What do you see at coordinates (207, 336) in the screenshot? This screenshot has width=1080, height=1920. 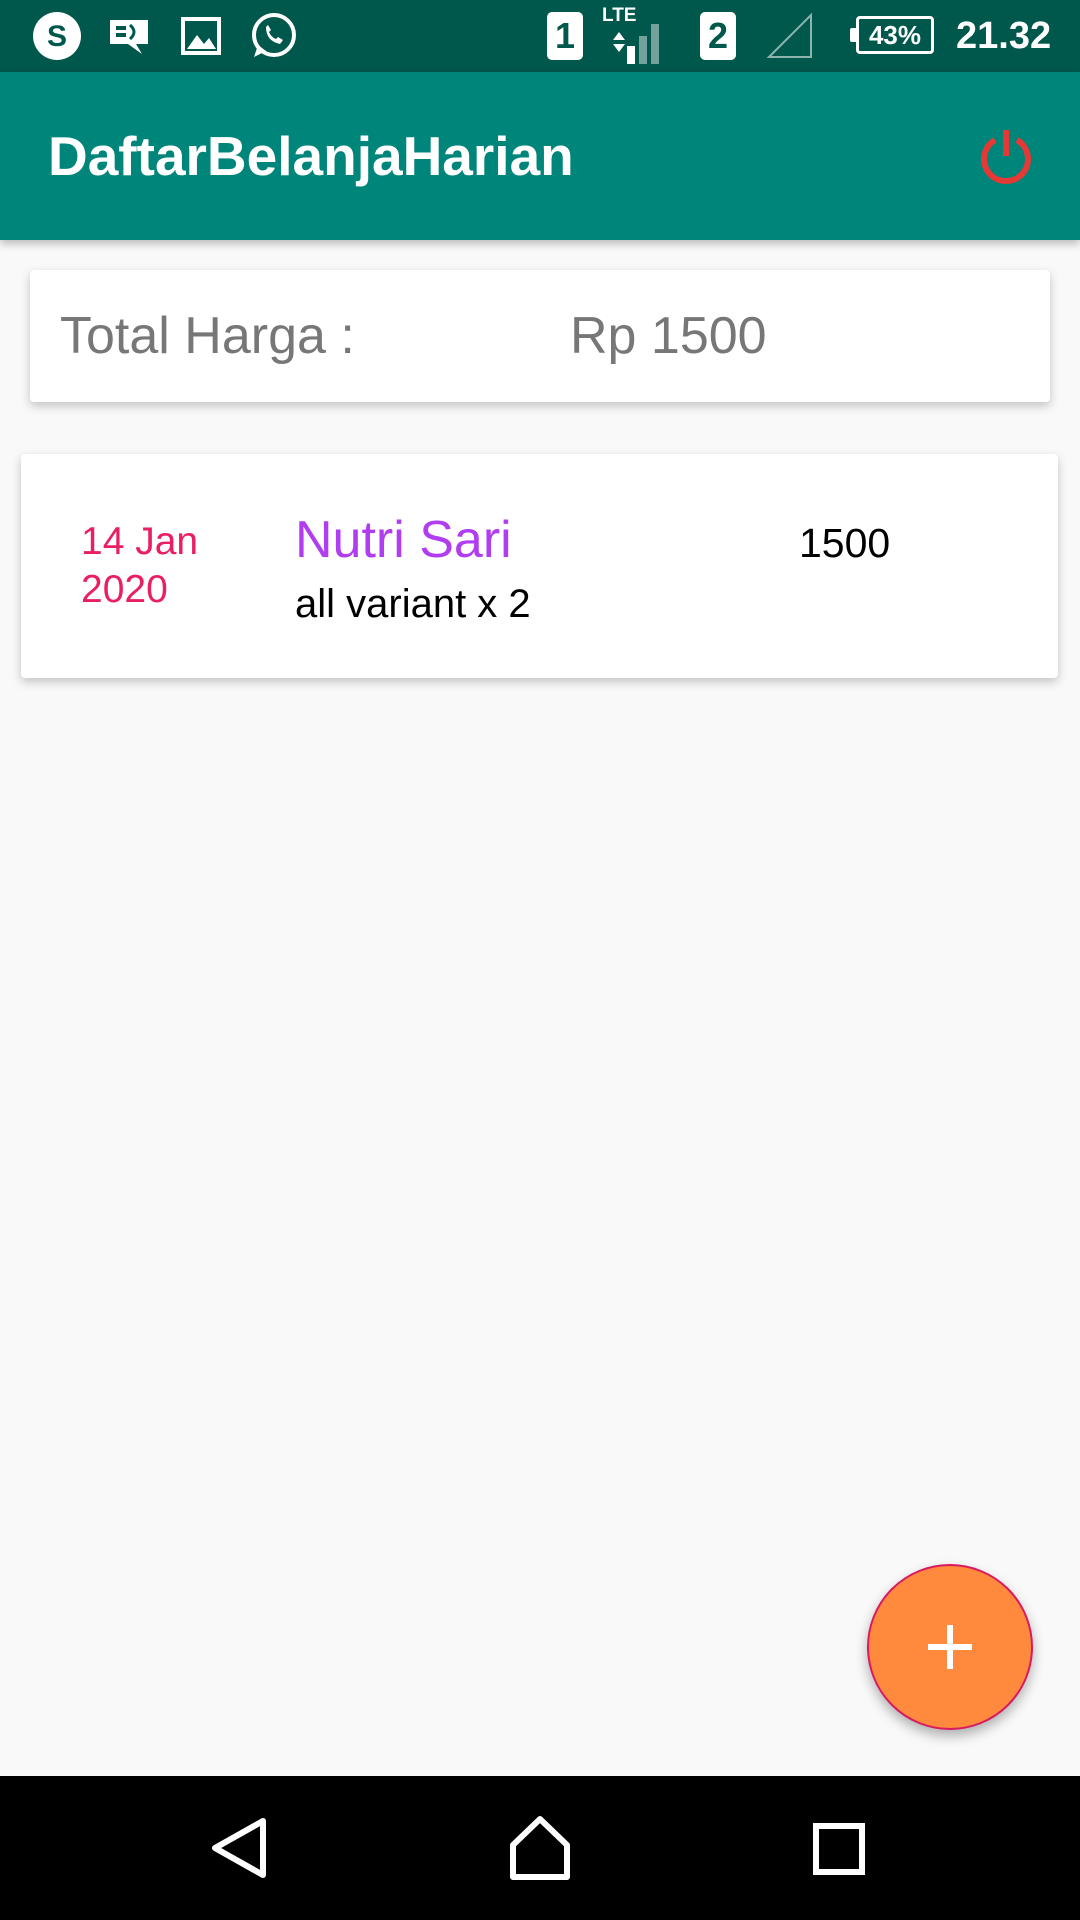 I see `total-price-label: Total Harga :` at bounding box center [207, 336].